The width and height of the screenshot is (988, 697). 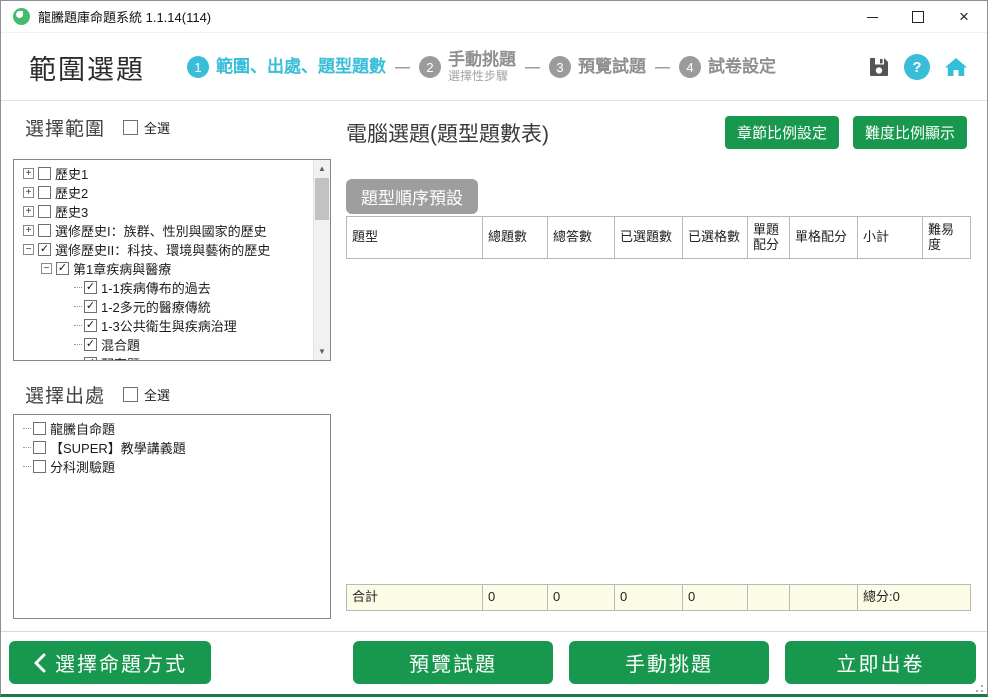 I want to click on manual-pick-button: 手動挑題, so click(x=669, y=662).